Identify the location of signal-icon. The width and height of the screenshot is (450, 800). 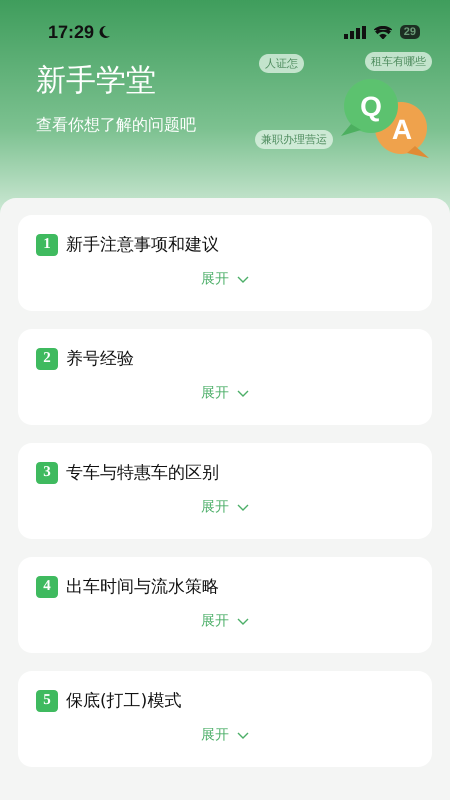
(355, 32).